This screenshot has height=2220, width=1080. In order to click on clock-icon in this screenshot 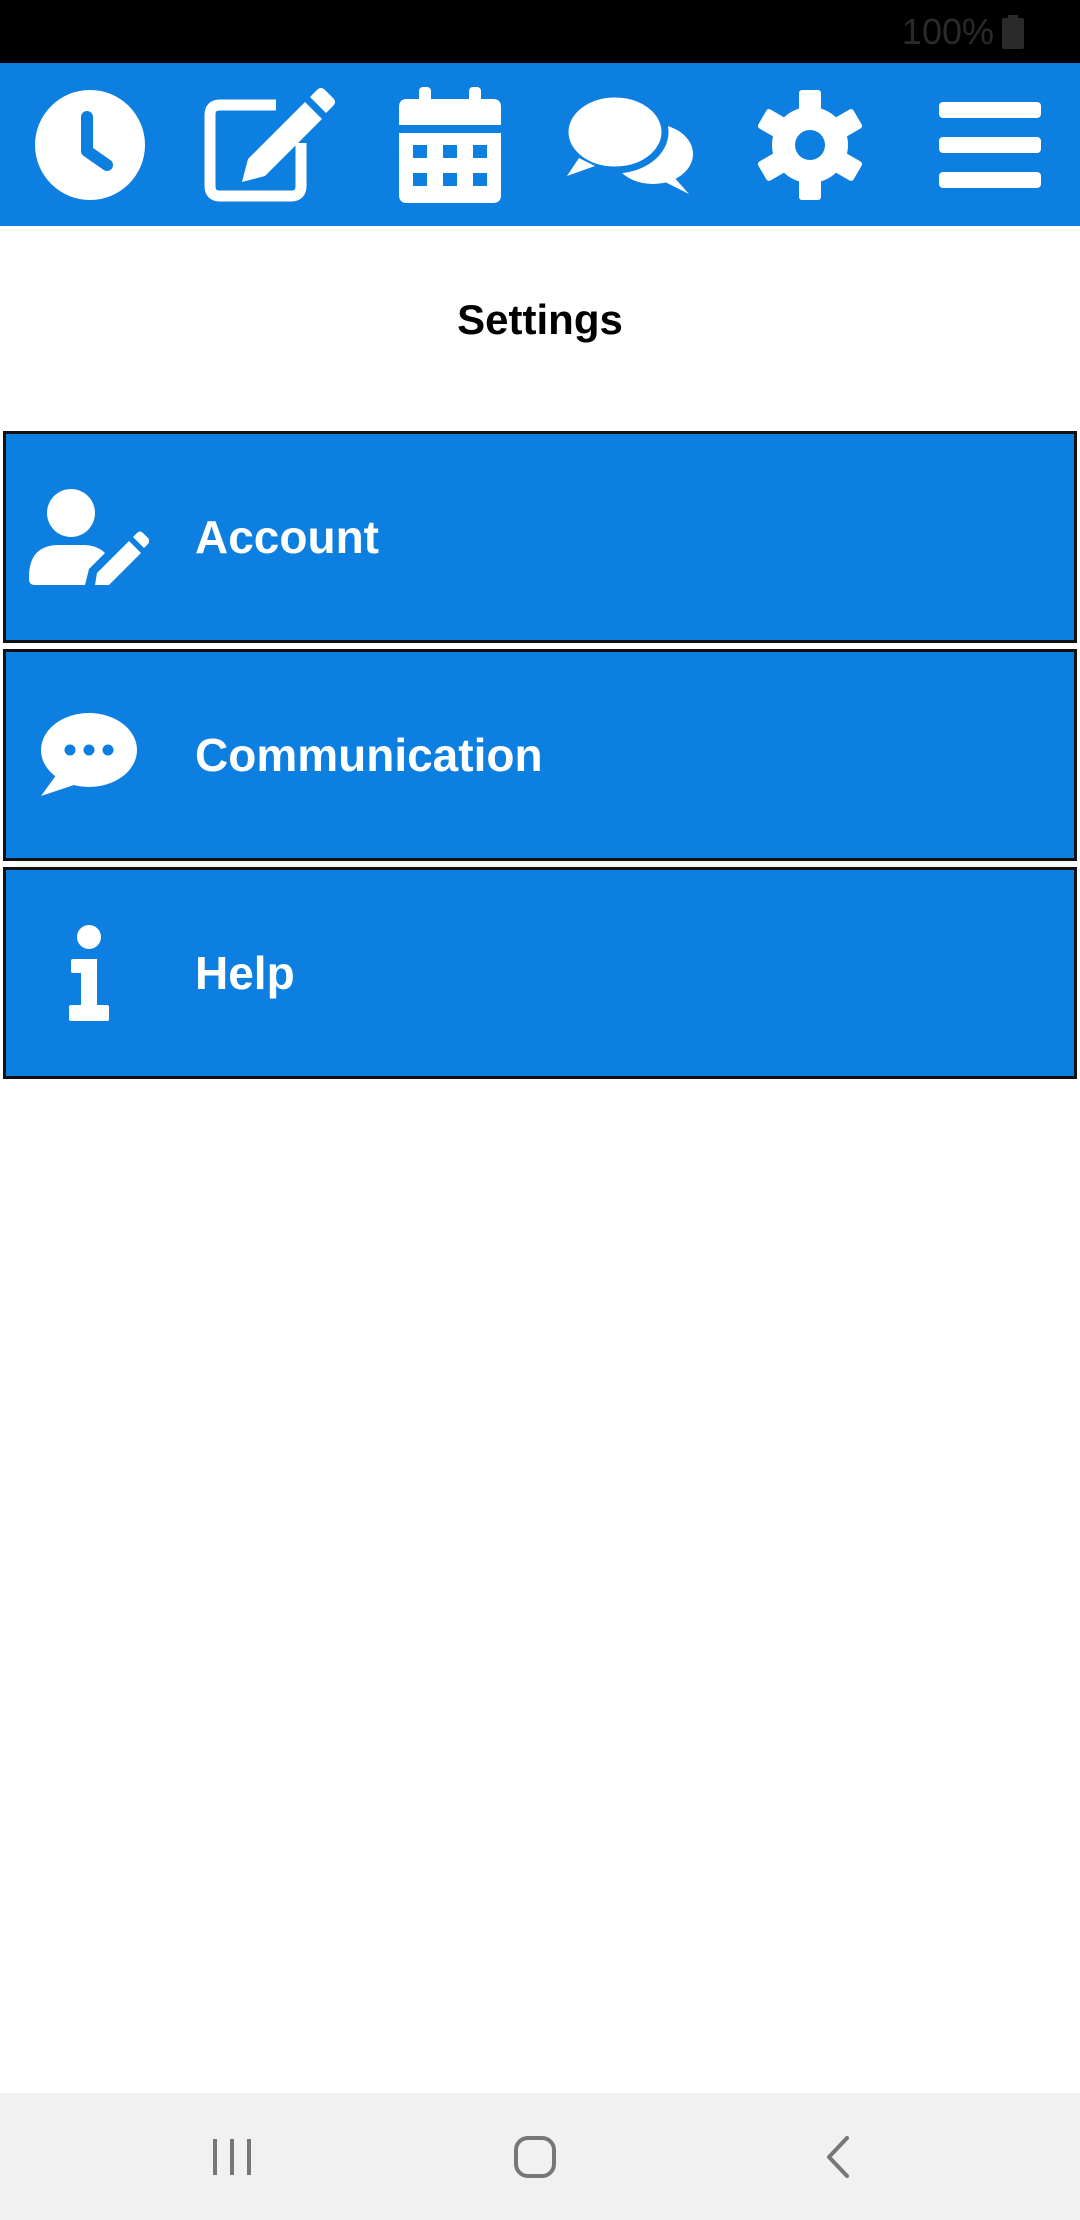, I will do `click(90, 144)`.